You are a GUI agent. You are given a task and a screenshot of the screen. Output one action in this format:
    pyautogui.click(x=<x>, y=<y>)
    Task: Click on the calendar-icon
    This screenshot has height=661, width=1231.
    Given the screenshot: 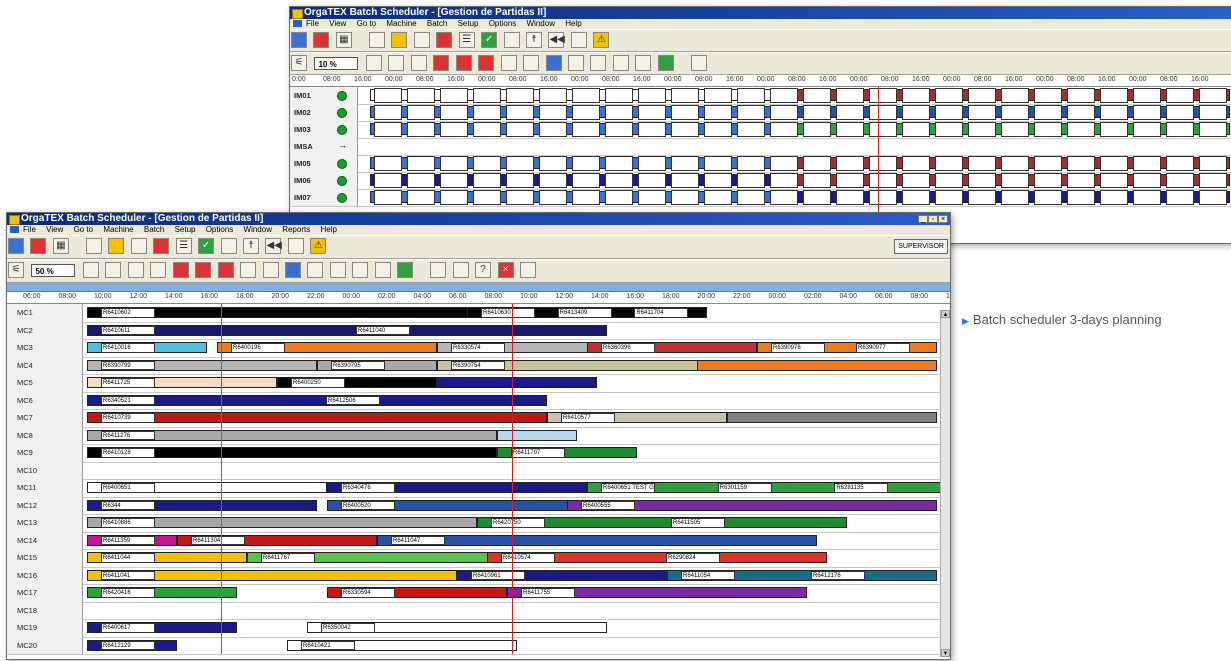 What is the action you would take?
    pyautogui.click(x=665, y=63)
    